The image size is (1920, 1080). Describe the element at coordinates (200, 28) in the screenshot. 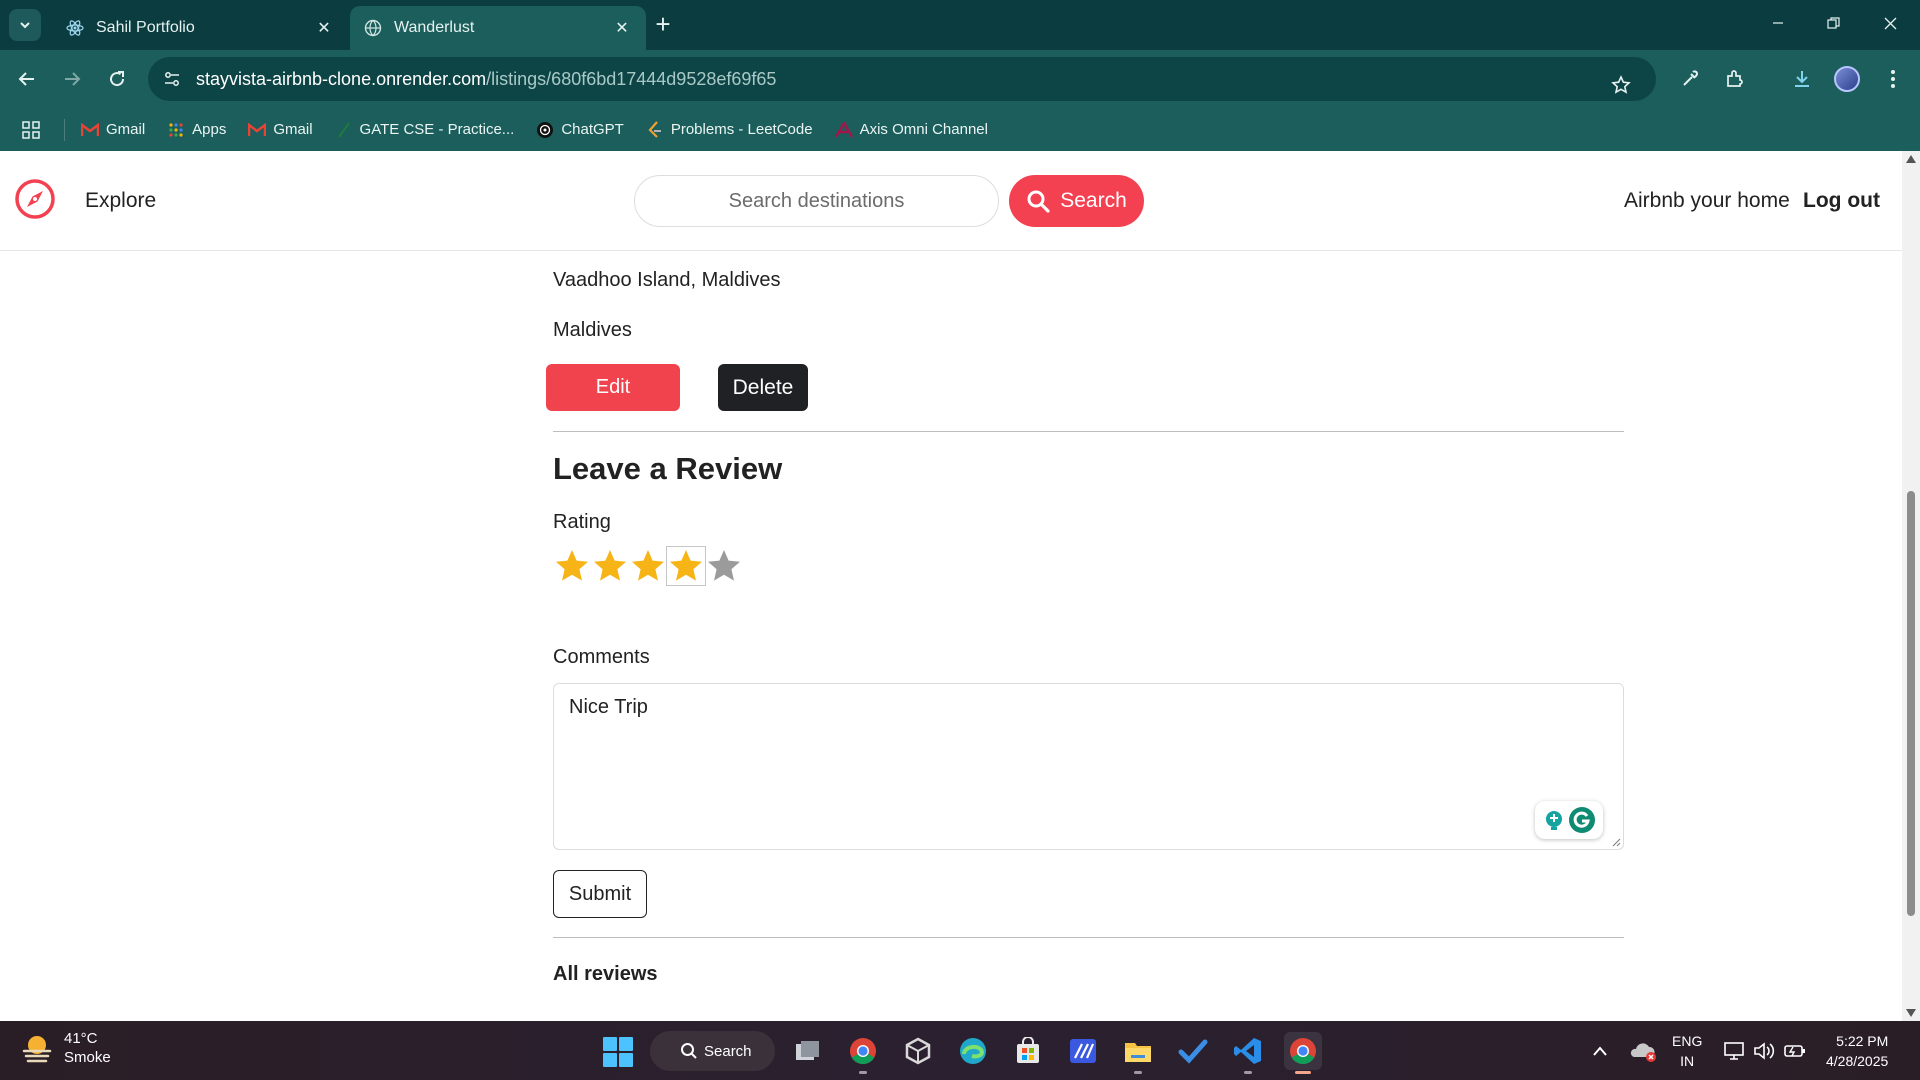

I see `tab-sahil-portfolio: Sahil Portfolio ✕` at that location.